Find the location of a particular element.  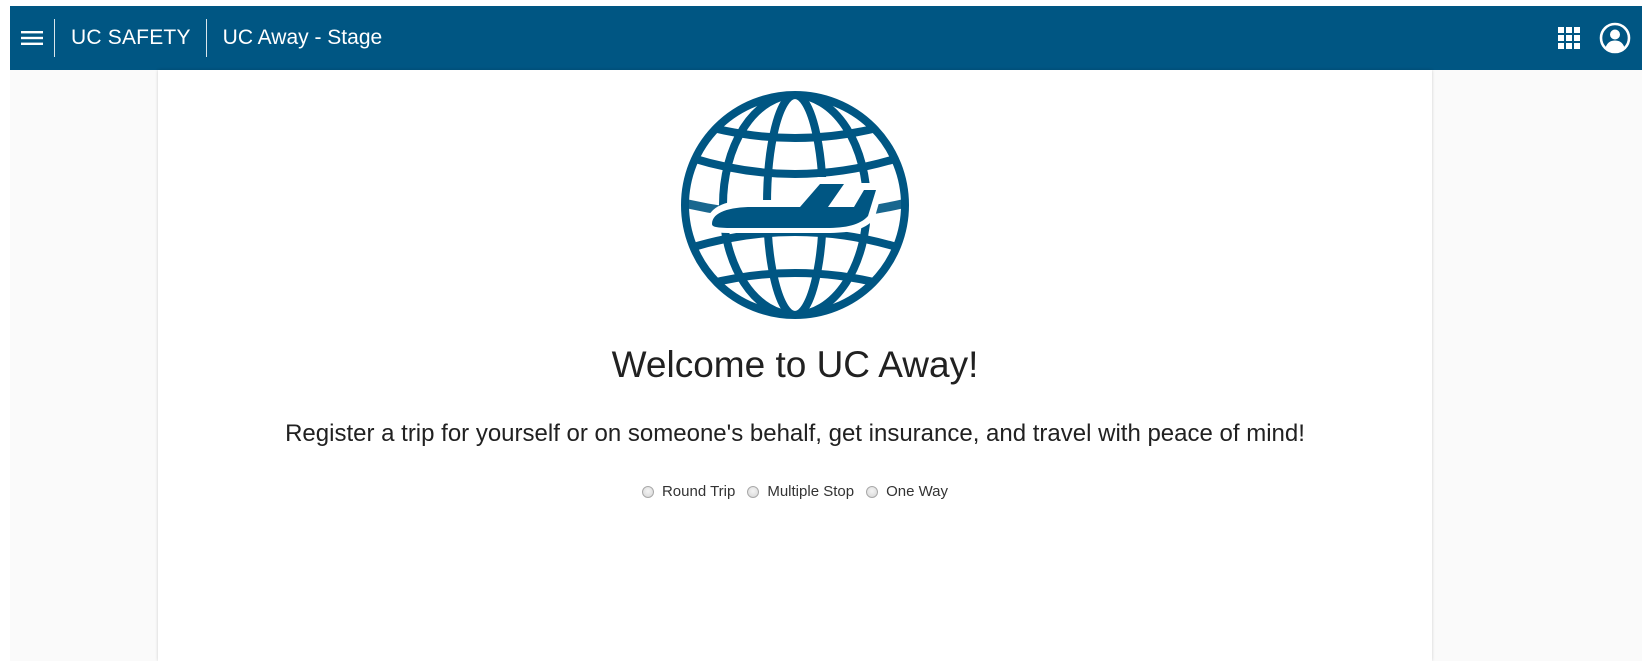

account-circle-icon is located at coordinates (1615, 38).